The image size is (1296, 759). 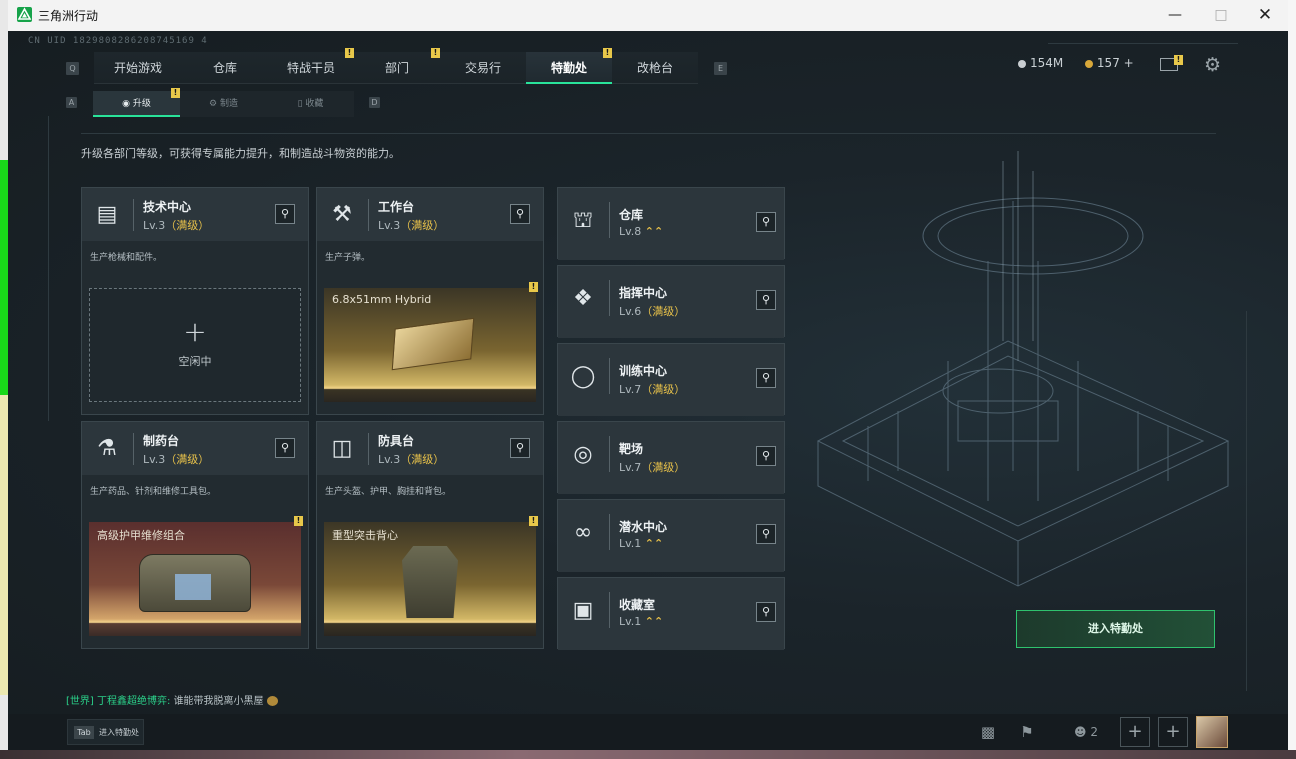 I want to click on idle-label: 空闲中, so click(x=195, y=361).